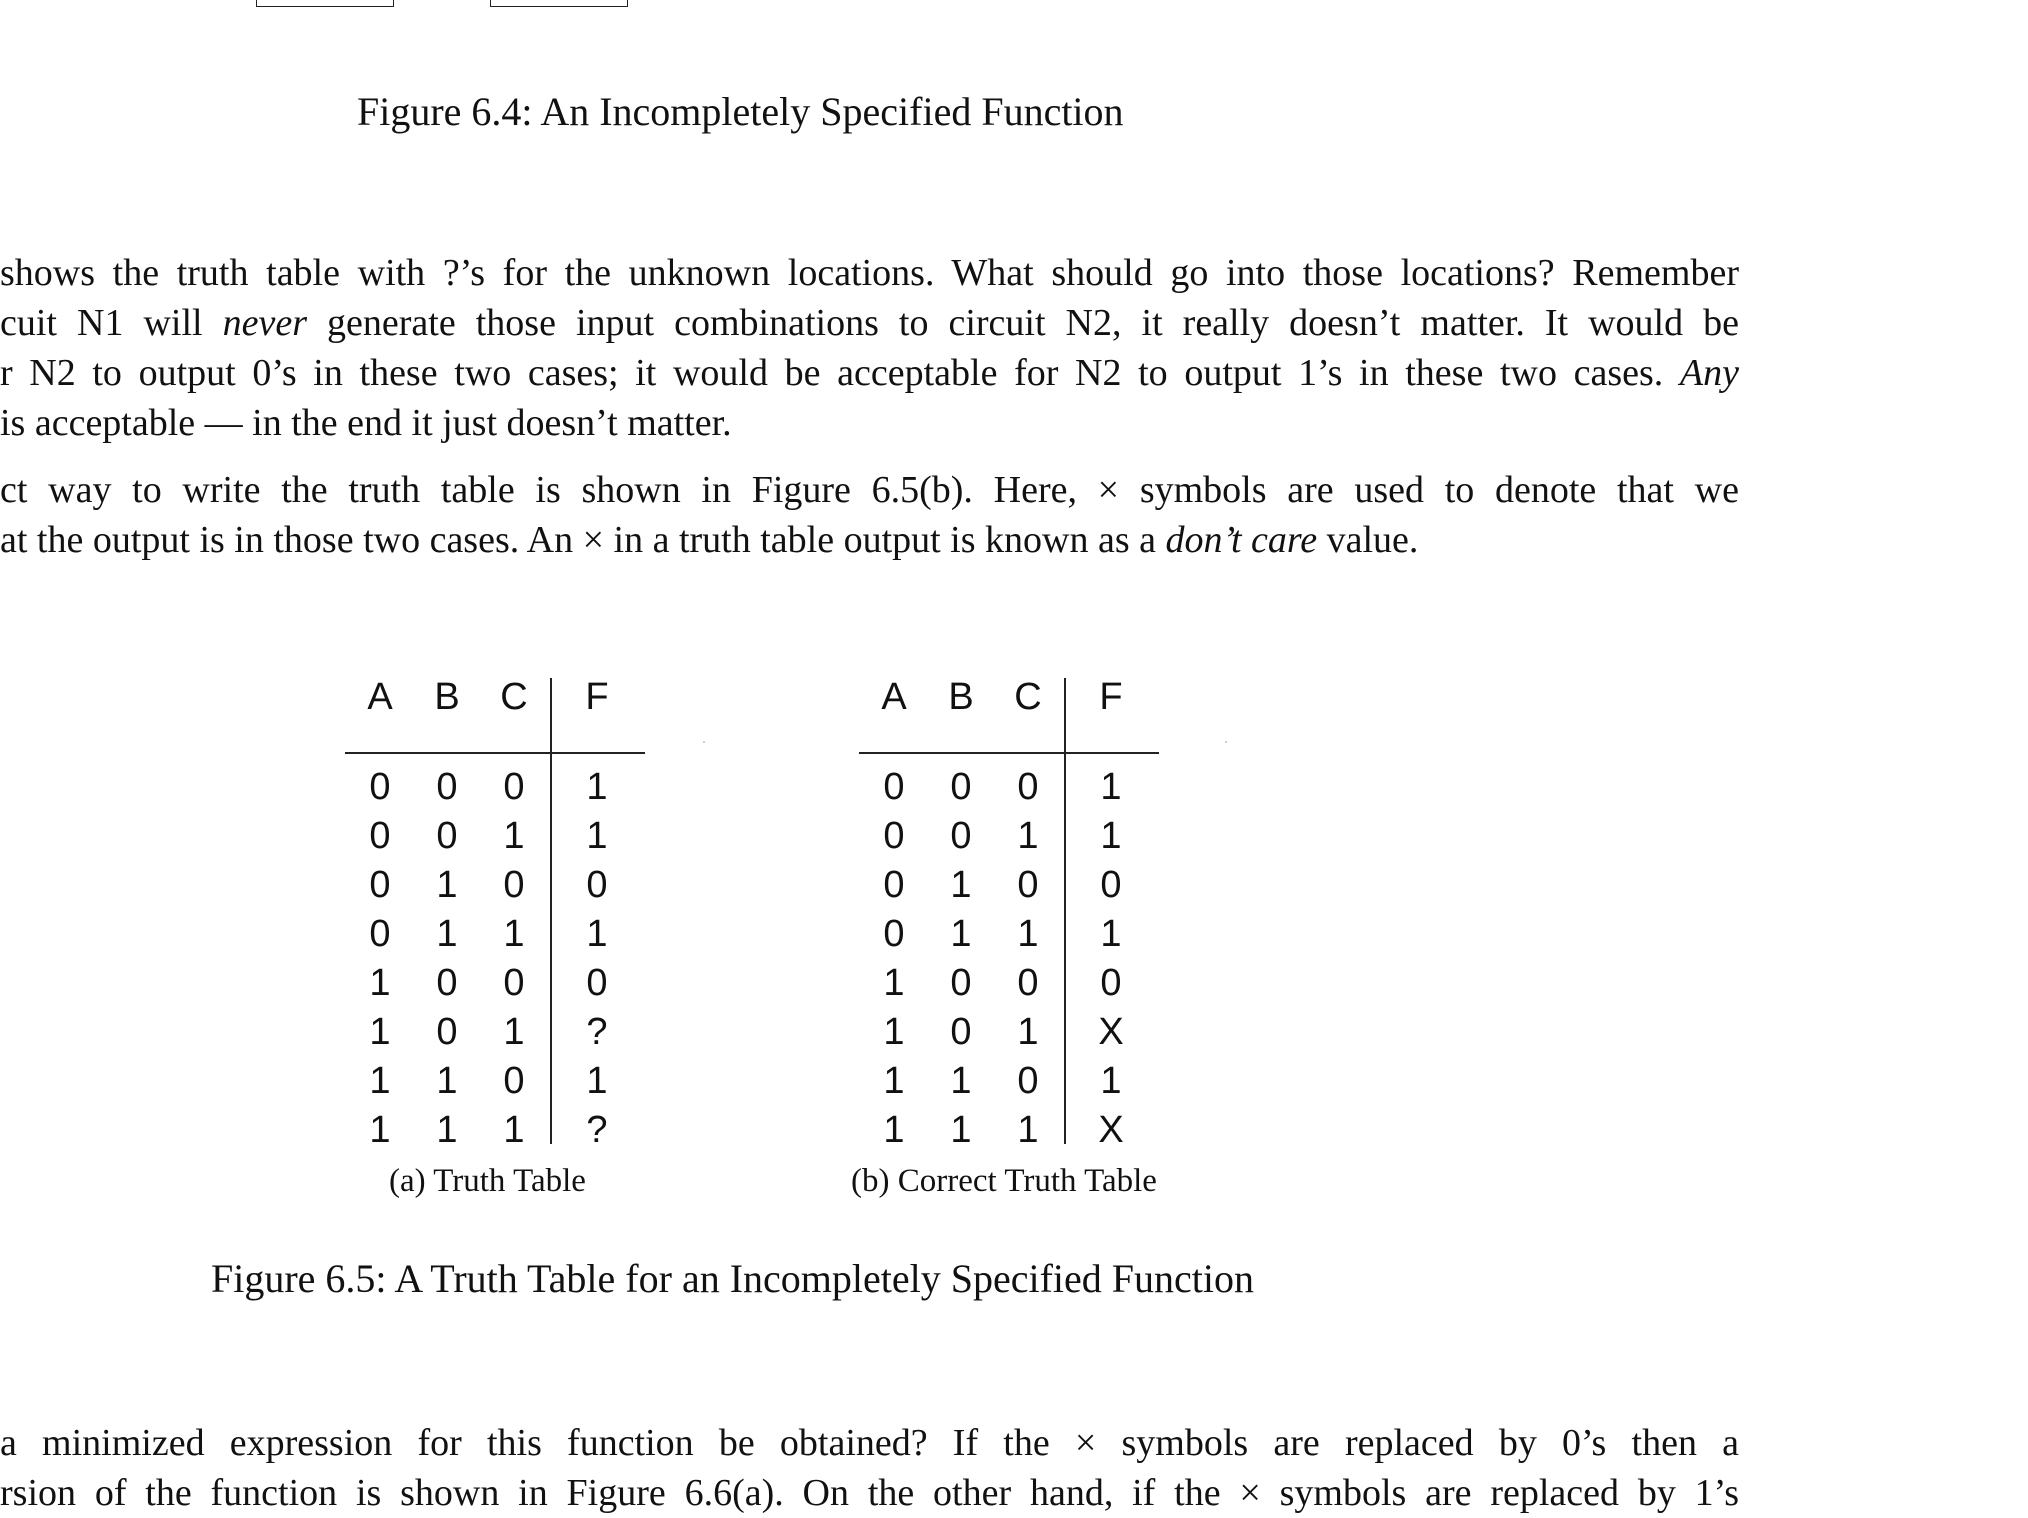 This screenshot has height=1518, width=2028. I want to click on paragraph-2-line-2-end: value., so click(1368, 540).